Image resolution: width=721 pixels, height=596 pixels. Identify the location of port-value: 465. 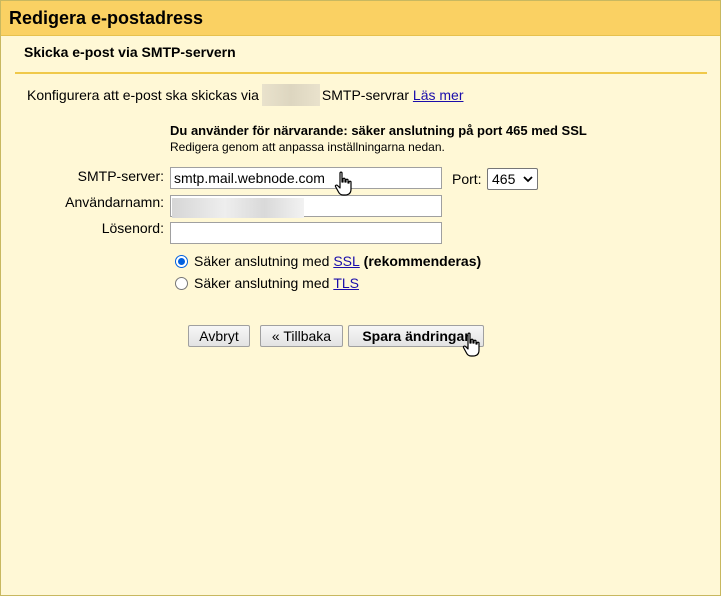
(504, 179).